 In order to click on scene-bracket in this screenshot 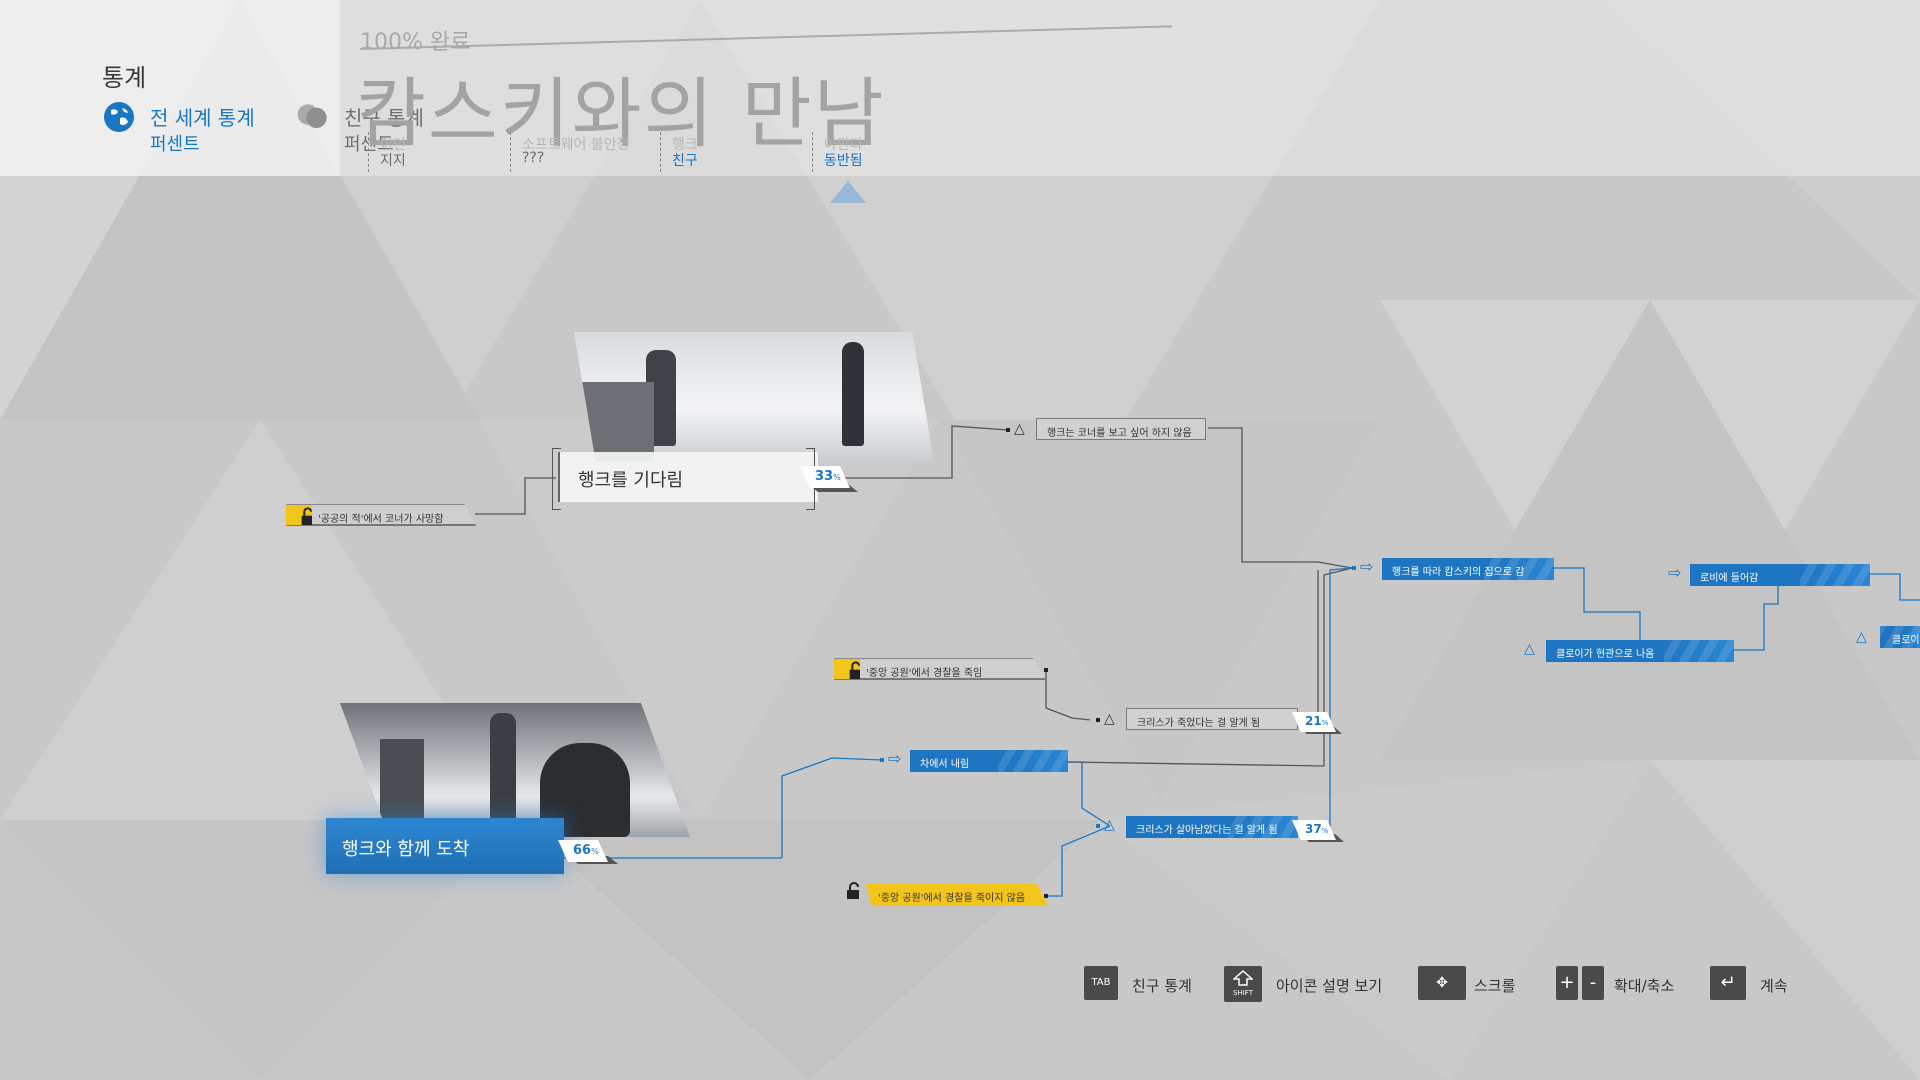, I will do `click(556, 479)`.